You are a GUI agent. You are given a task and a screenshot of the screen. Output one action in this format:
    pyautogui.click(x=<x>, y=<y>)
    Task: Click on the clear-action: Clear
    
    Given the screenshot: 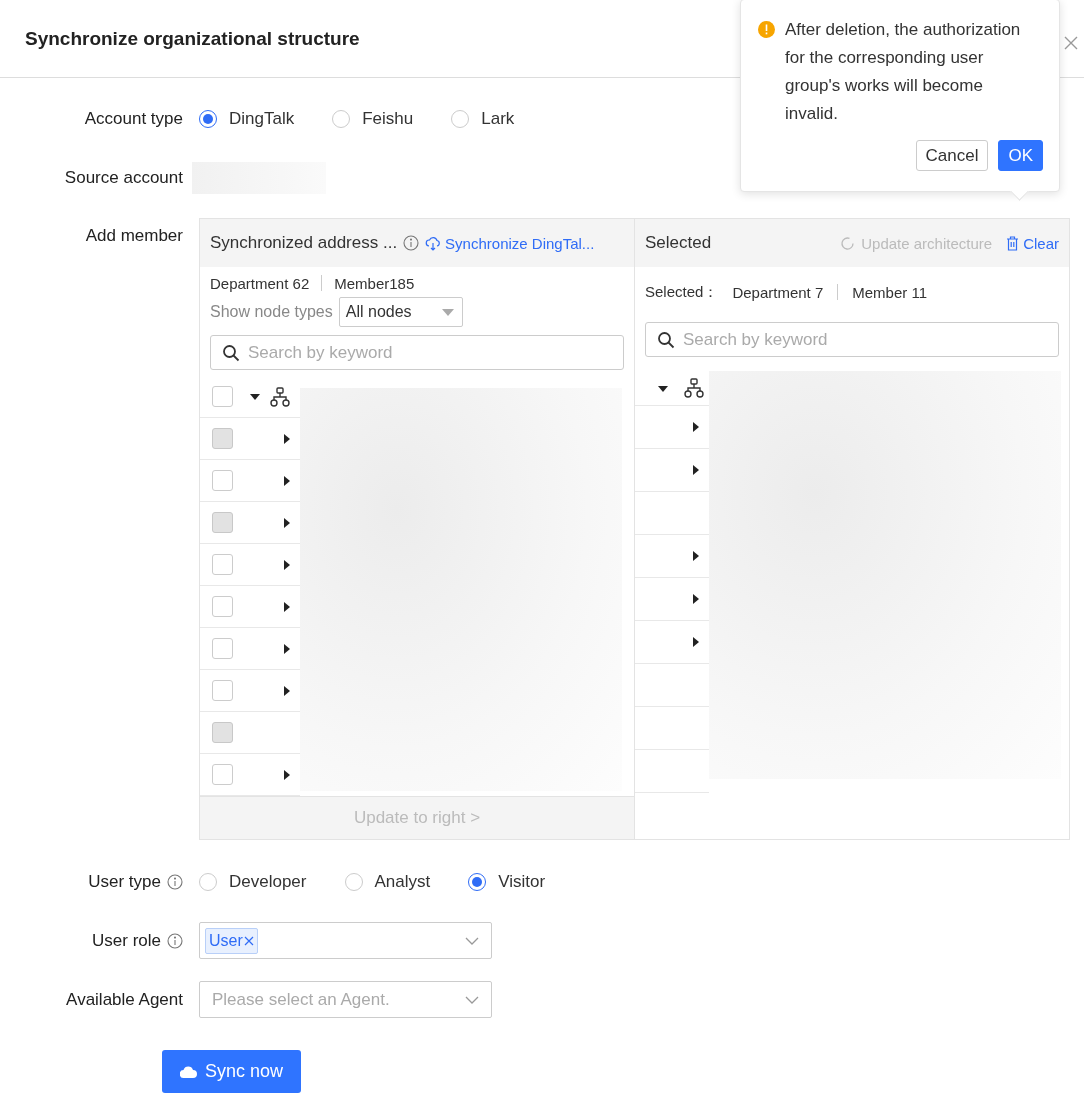 What is the action you would take?
    pyautogui.click(x=1032, y=243)
    